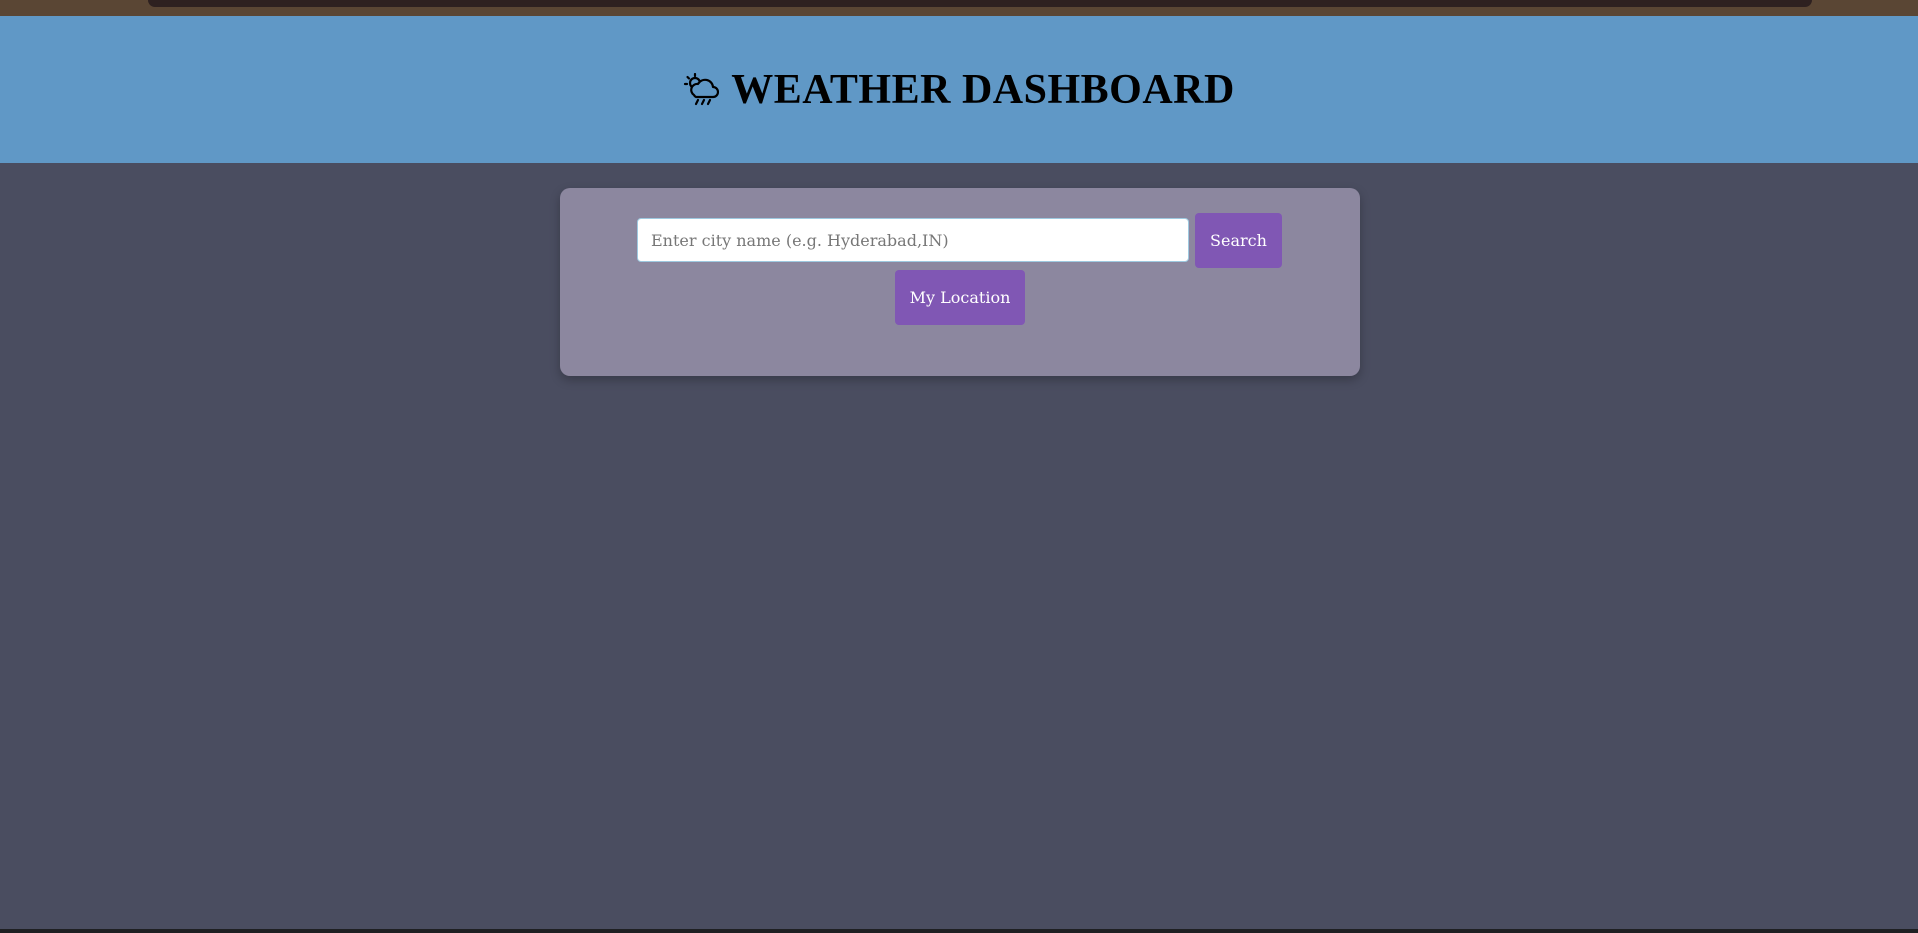 This screenshot has height=933, width=1918. Describe the element at coordinates (960, 297) in the screenshot. I see `my-location-button: My Location` at that location.